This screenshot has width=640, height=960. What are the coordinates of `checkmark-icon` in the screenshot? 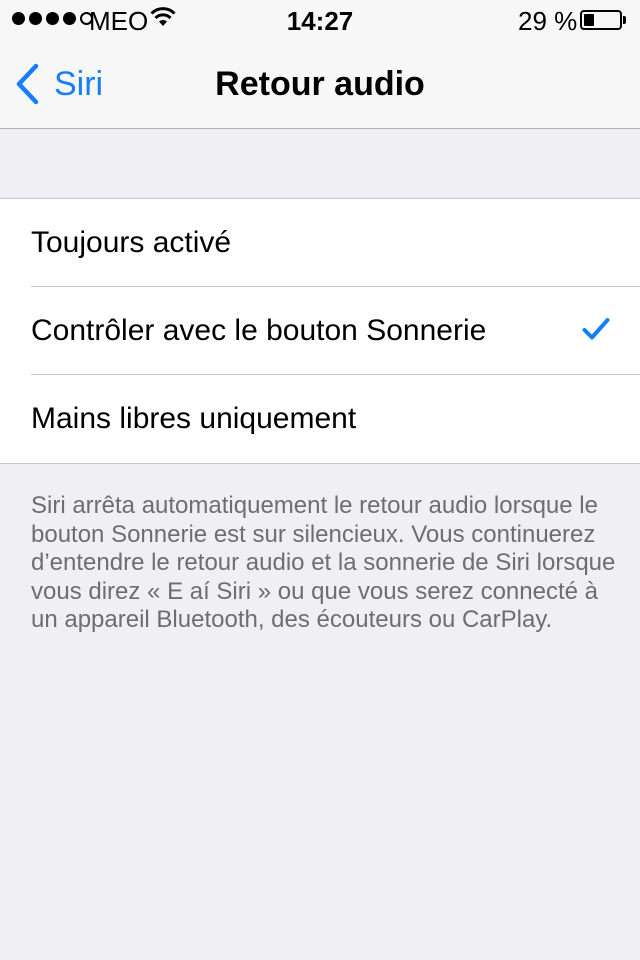 It's located at (596, 329).